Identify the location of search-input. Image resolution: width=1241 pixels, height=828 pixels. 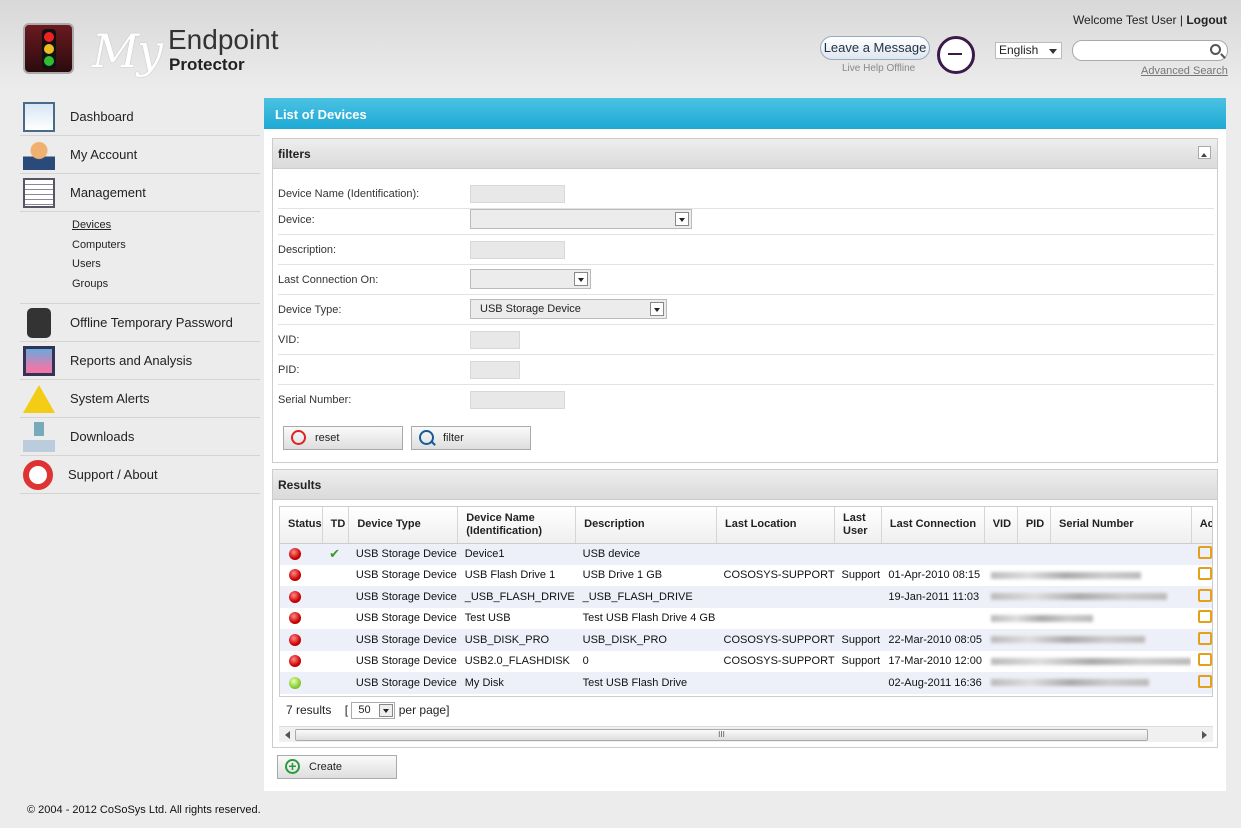
(1150, 50).